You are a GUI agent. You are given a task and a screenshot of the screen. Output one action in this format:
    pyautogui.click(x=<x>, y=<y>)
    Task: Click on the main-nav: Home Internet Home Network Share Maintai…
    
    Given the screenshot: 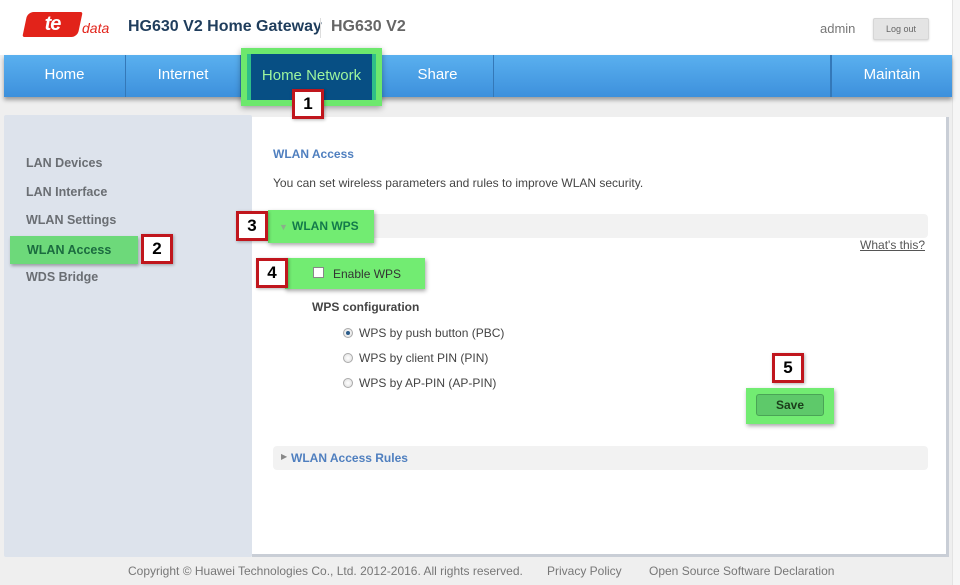 What is the action you would take?
    pyautogui.click(x=478, y=77)
    